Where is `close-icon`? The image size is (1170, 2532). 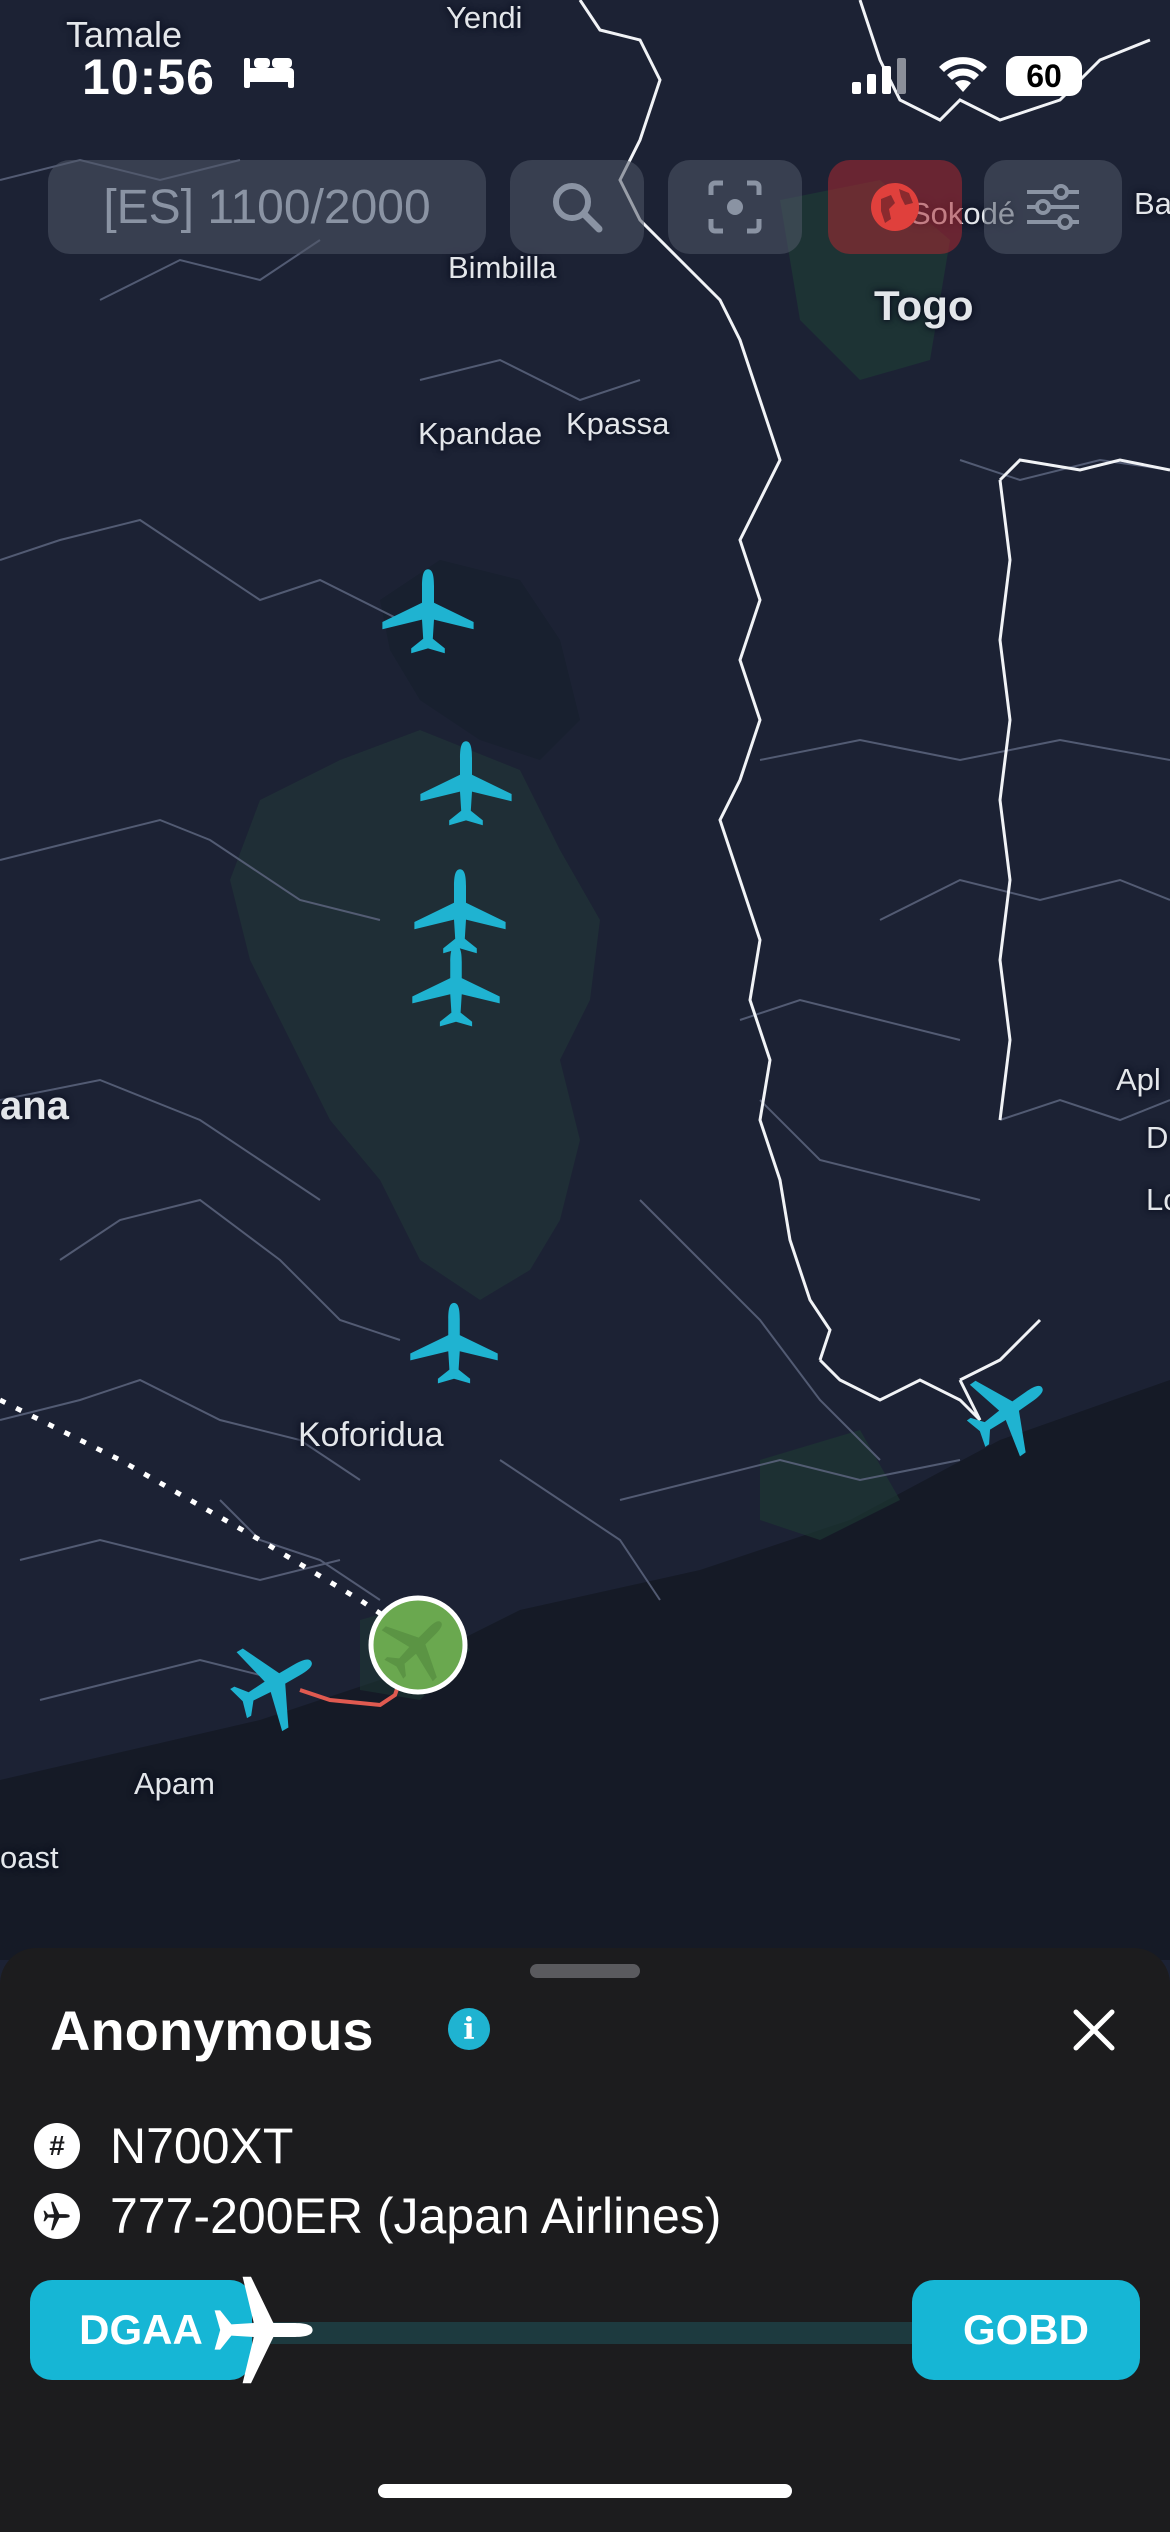 close-icon is located at coordinates (1094, 2030).